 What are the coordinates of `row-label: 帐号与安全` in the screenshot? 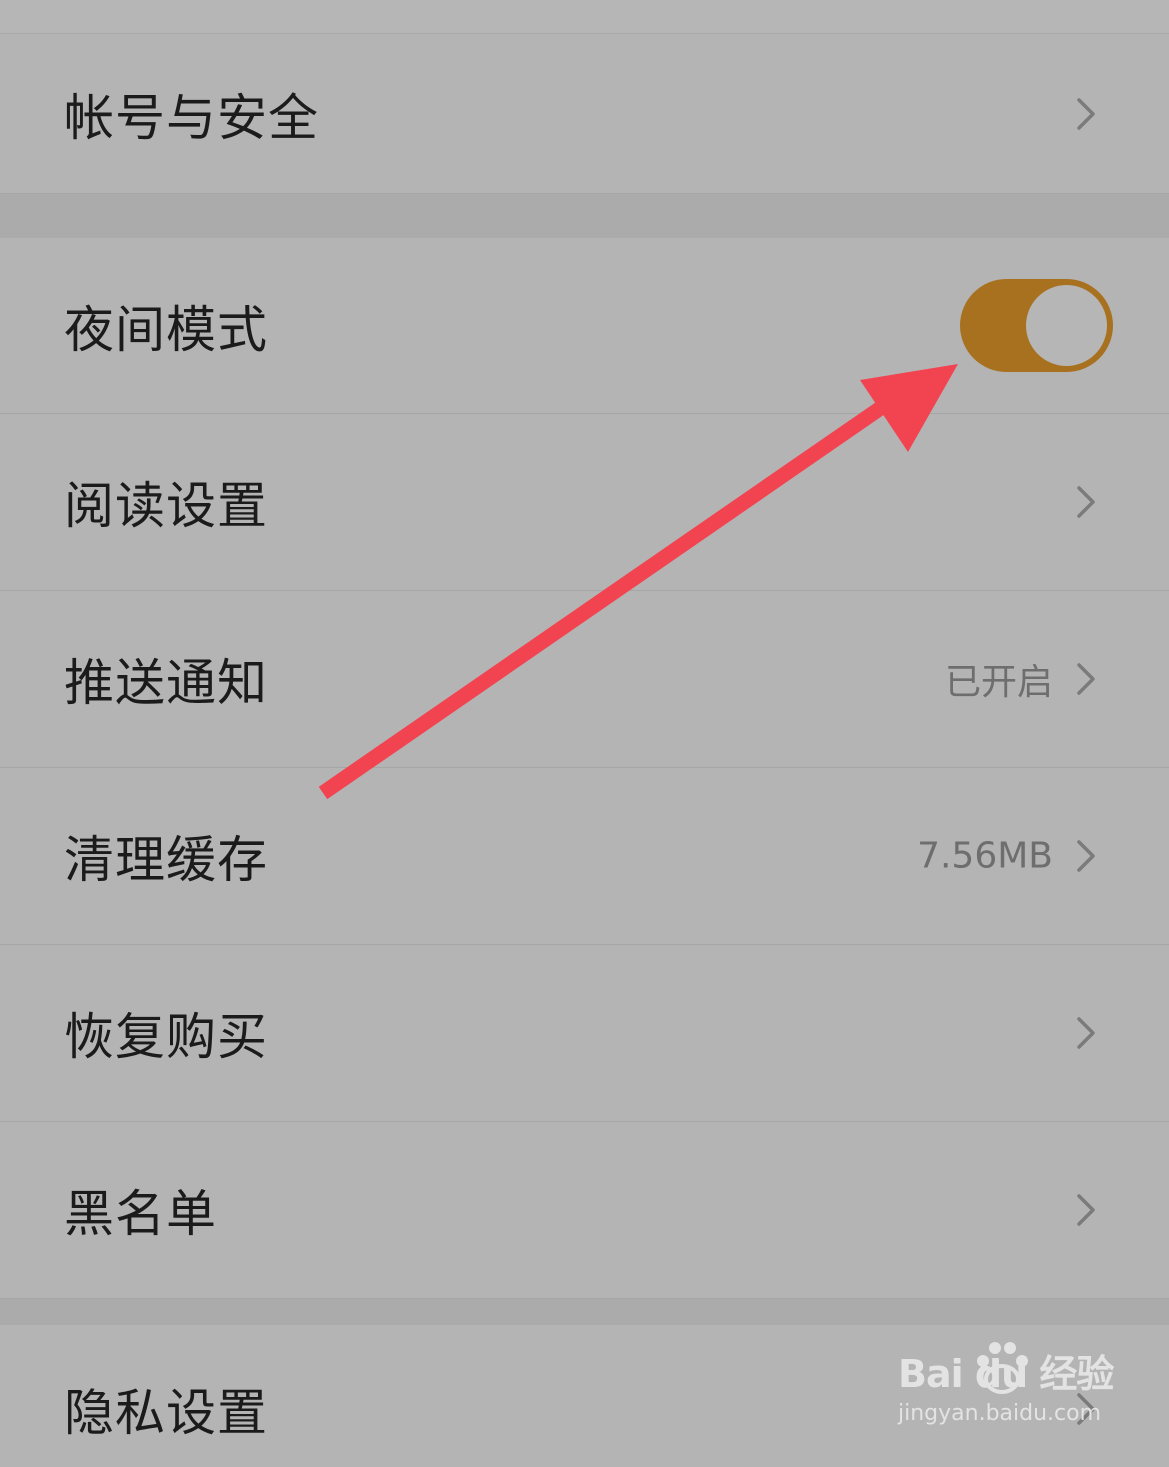 It's located at (191, 117).